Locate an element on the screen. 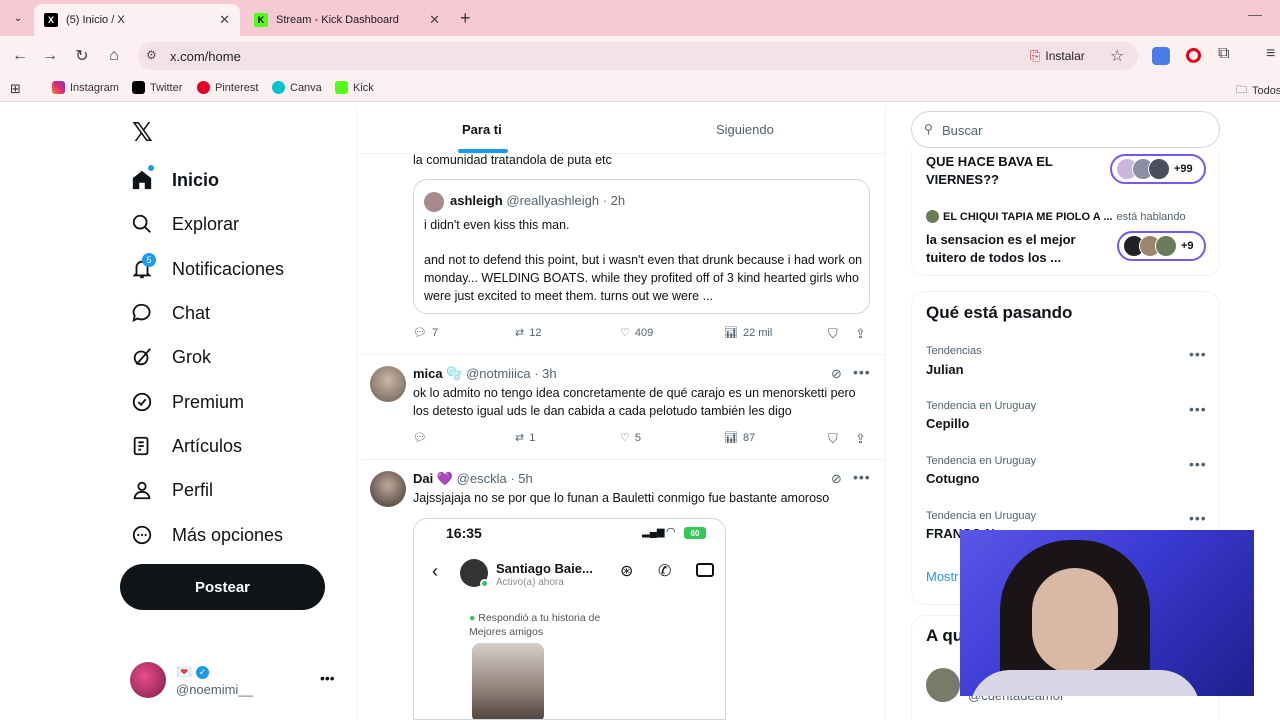 This screenshot has height=720, width=1280. kick-favicon-icon: K is located at coordinates (261, 20).